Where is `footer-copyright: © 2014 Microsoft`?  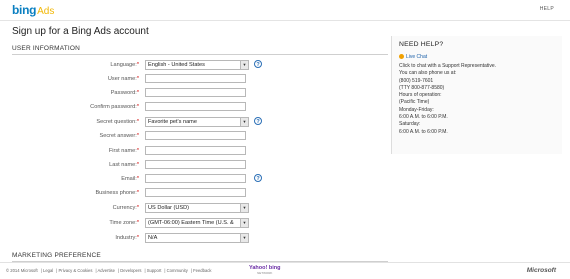 footer-copyright: © 2014 Microsoft is located at coordinates (22, 270).